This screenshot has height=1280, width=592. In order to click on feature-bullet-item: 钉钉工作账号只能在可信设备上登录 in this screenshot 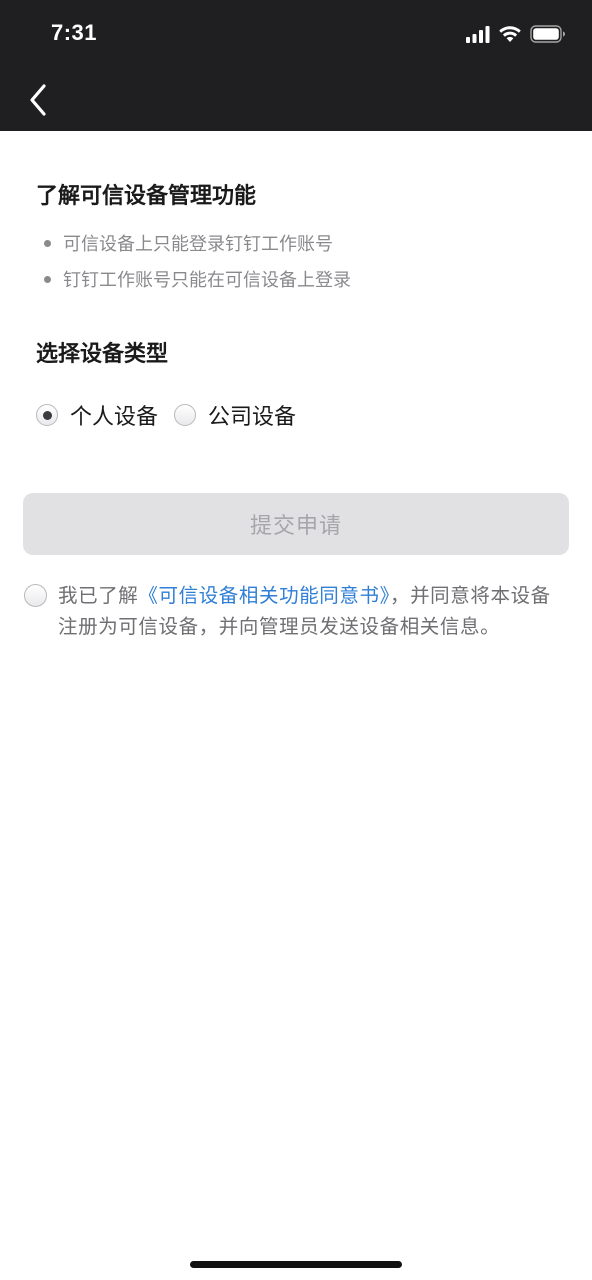, I will do `click(197, 279)`.